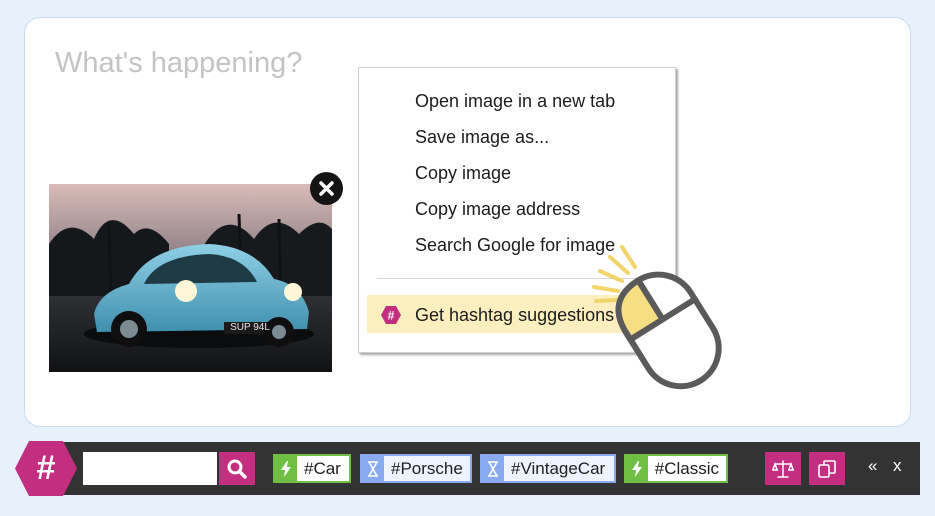 This screenshot has height=516, width=935. I want to click on hashtag-chip-classic: #Classic, so click(676, 468).